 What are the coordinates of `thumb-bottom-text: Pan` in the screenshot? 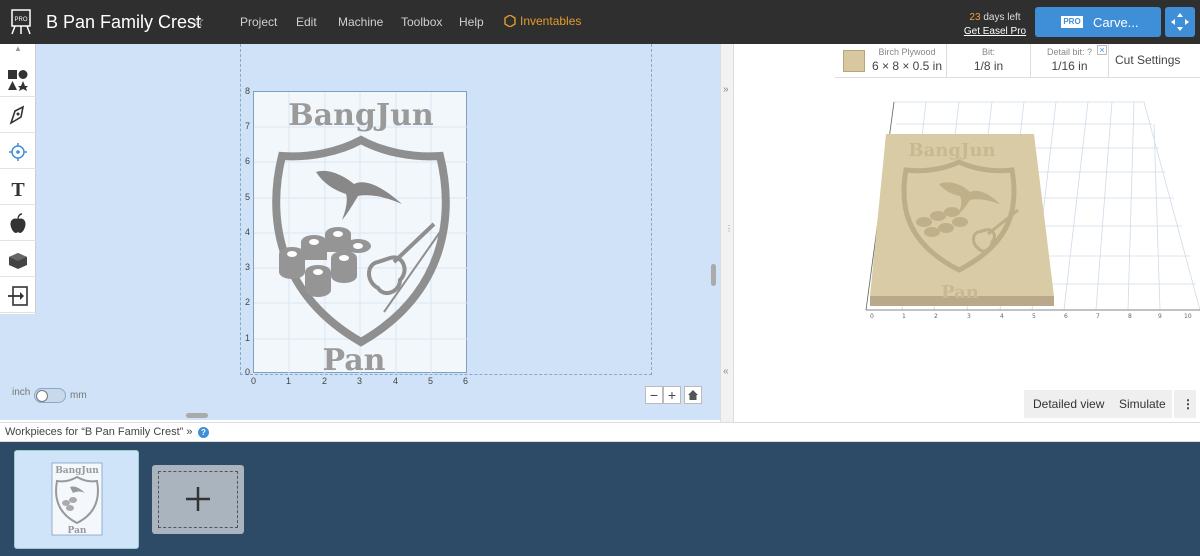 It's located at (77, 531).